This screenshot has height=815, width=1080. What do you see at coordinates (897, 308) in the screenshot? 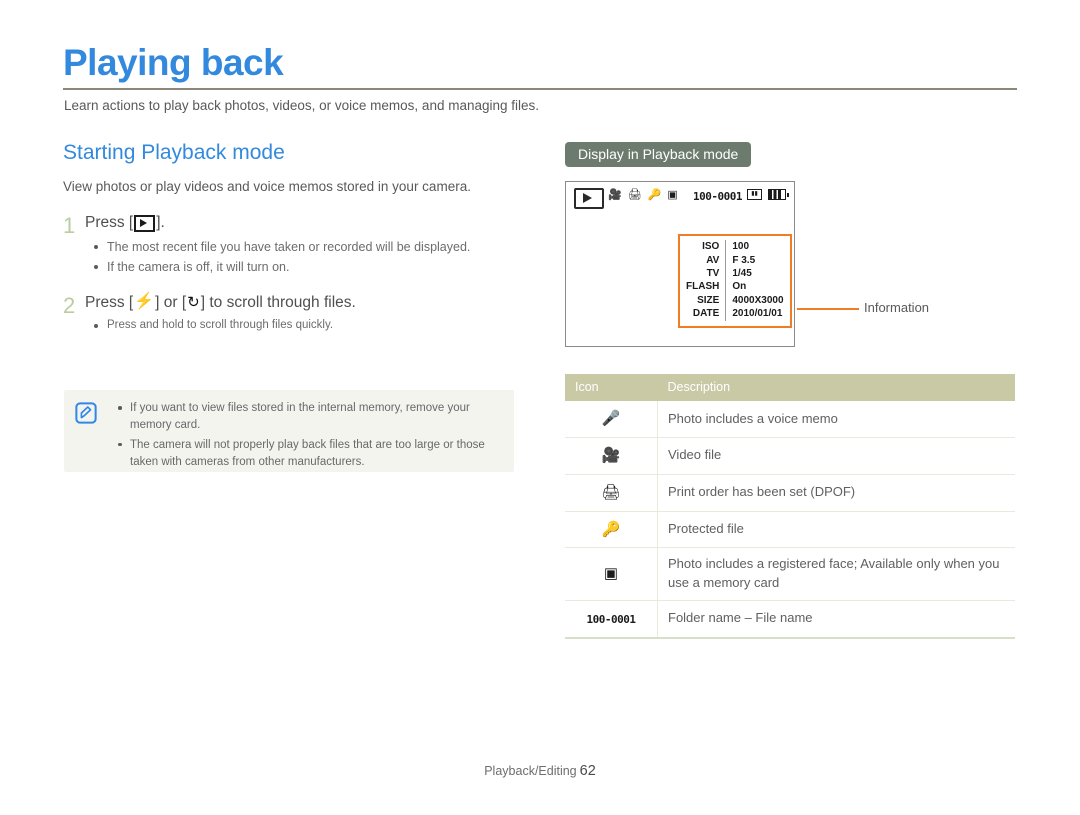
I see `callout-label: Information` at bounding box center [897, 308].